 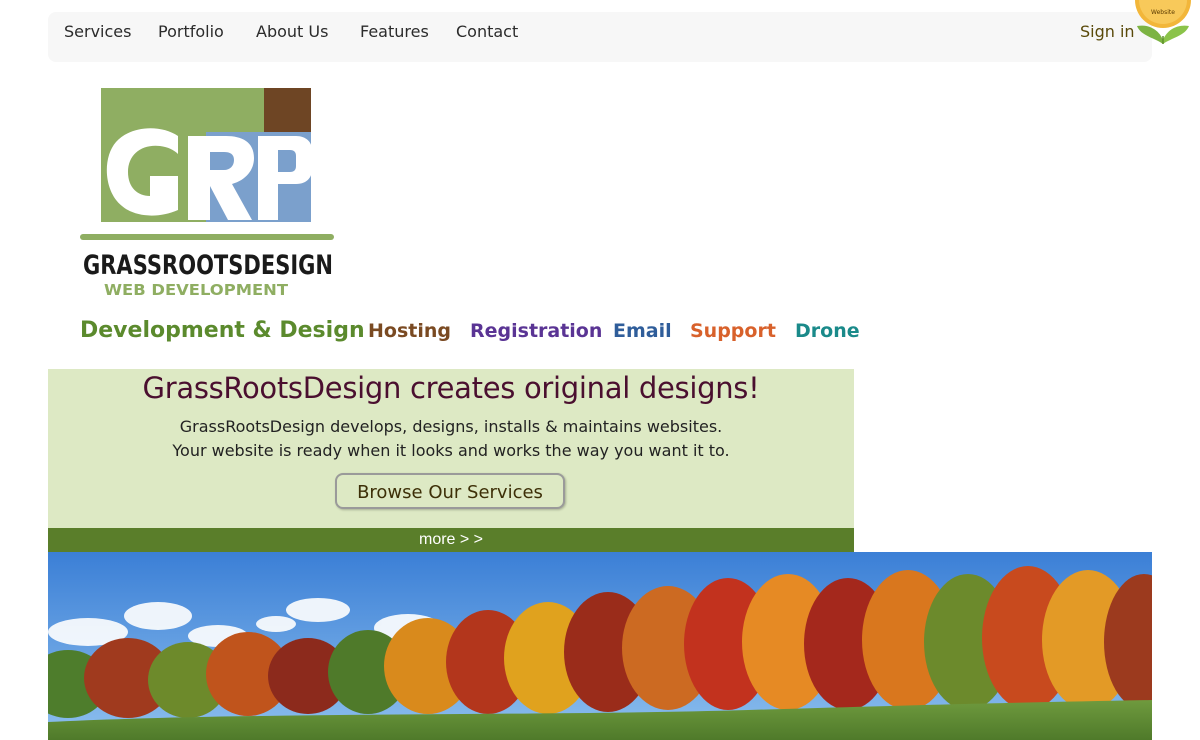 What do you see at coordinates (1107, 37) in the screenshot?
I see `sign-in-link: Sign in` at bounding box center [1107, 37].